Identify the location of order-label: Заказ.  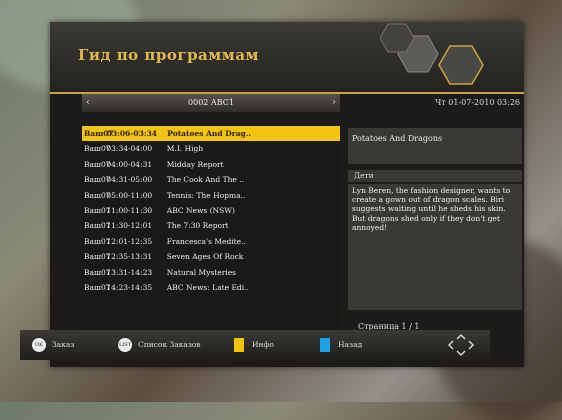
(63, 344).